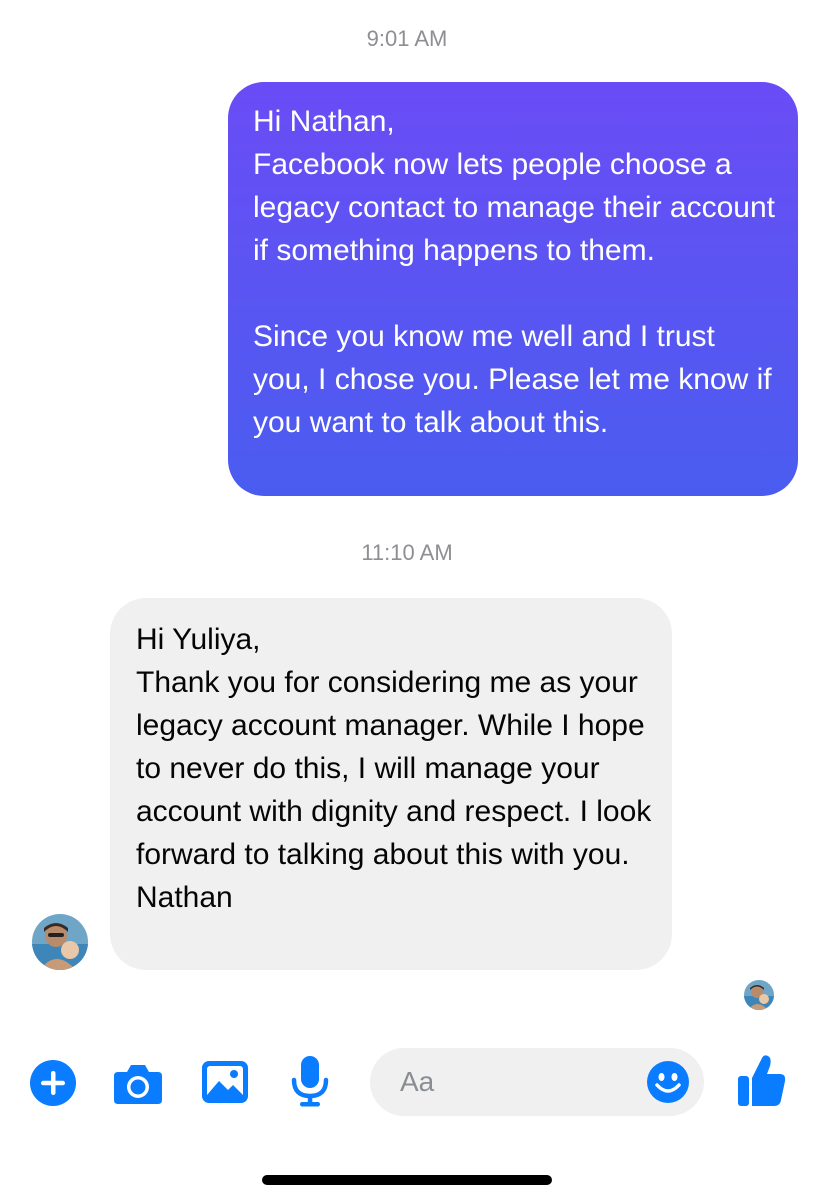  I want to click on read-receipt-avatar, so click(759, 995).